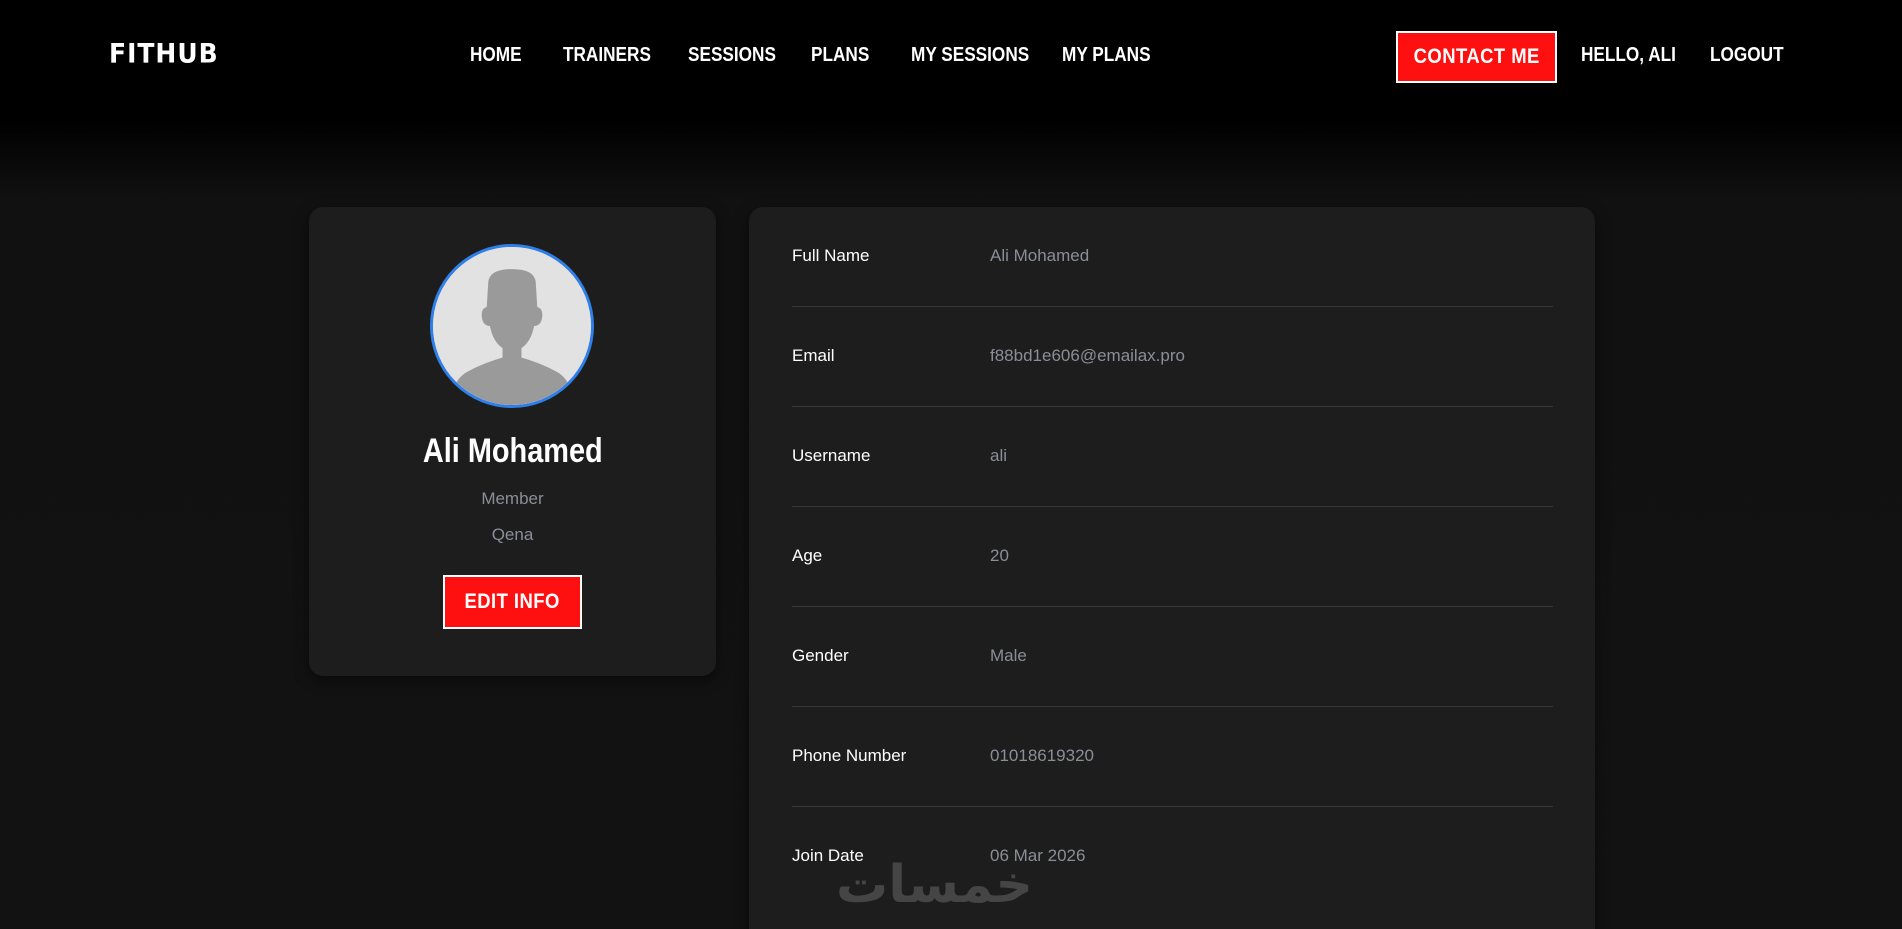 This screenshot has height=929, width=1902. I want to click on nav-my-plans: MY PLANS, so click(1106, 55).